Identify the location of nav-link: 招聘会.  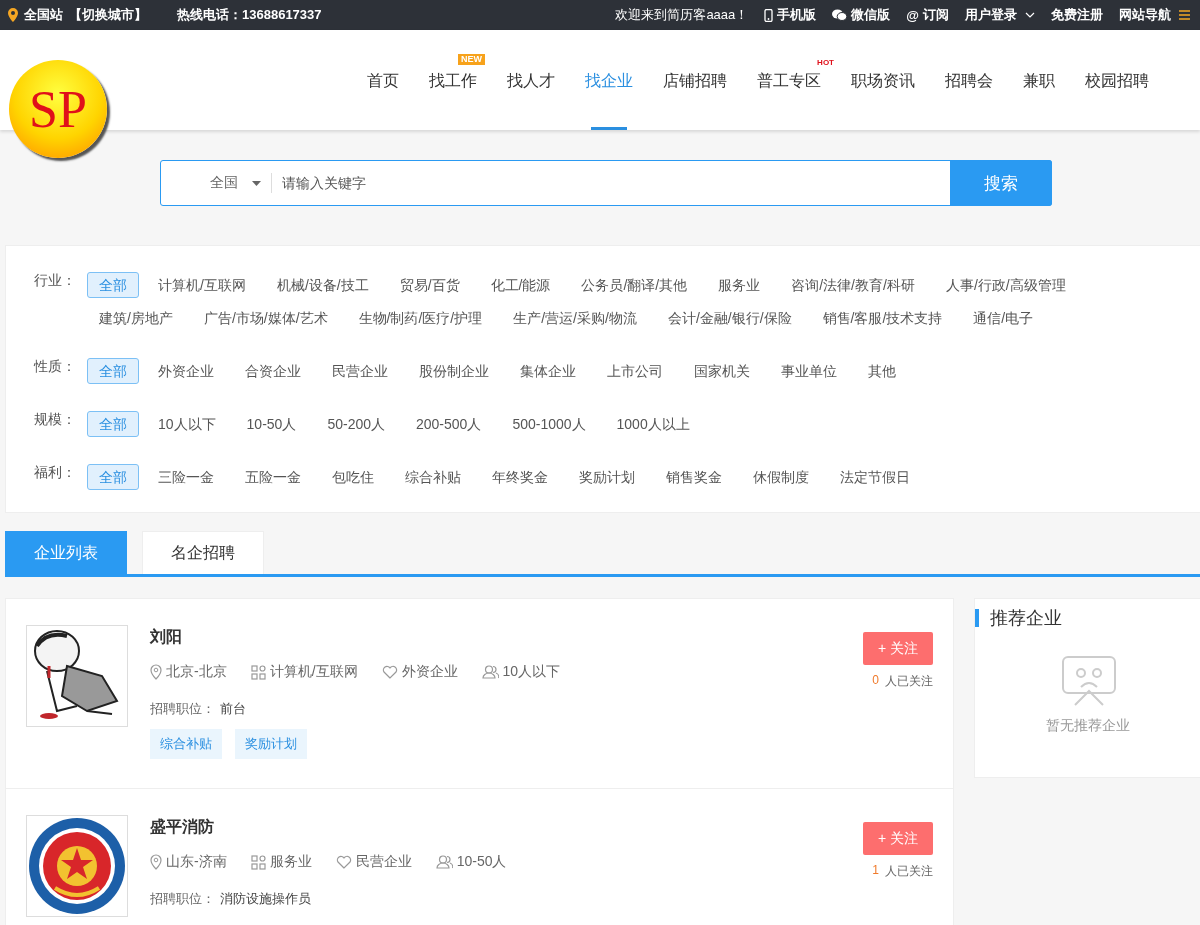
(969, 81).